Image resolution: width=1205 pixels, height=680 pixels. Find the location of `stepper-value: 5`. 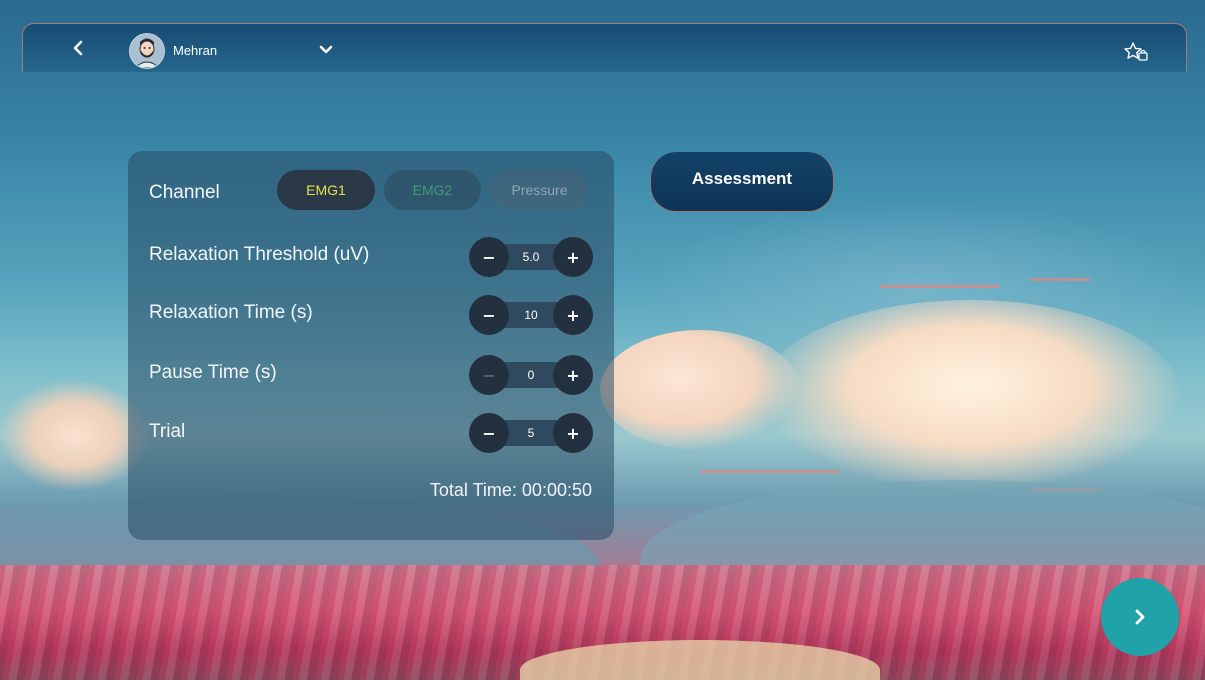

stepper-value: 5 is located at coordinates (531, 433).